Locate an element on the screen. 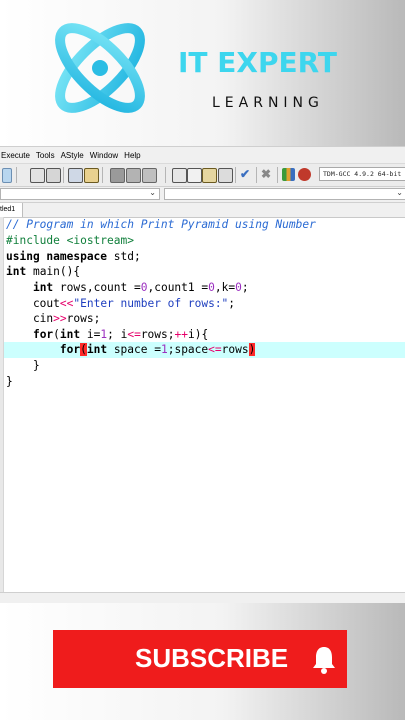 Image resolution: width=405 pixels, height=720 pixels. close-icon: ✖ is located at coordinates (267, 174).